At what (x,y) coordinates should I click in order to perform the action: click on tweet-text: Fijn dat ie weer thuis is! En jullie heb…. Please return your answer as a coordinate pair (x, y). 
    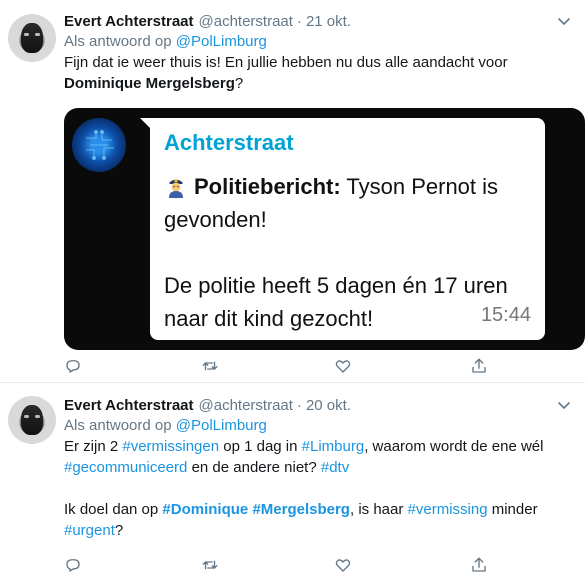
    Looking at the image, I should click on (317, 73).